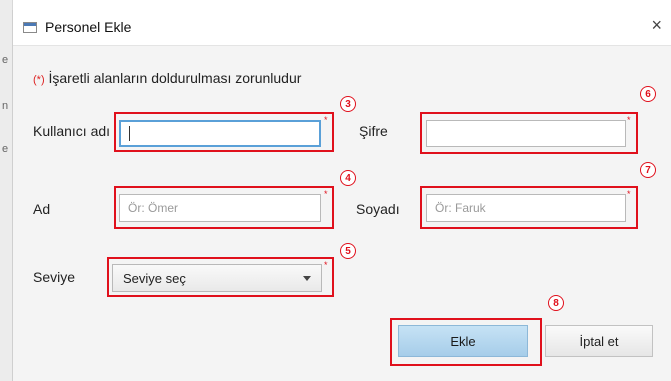 Image resolution: width=671 pixels, height=381 pixels. I want to click on text-caret, so click(129, 133).